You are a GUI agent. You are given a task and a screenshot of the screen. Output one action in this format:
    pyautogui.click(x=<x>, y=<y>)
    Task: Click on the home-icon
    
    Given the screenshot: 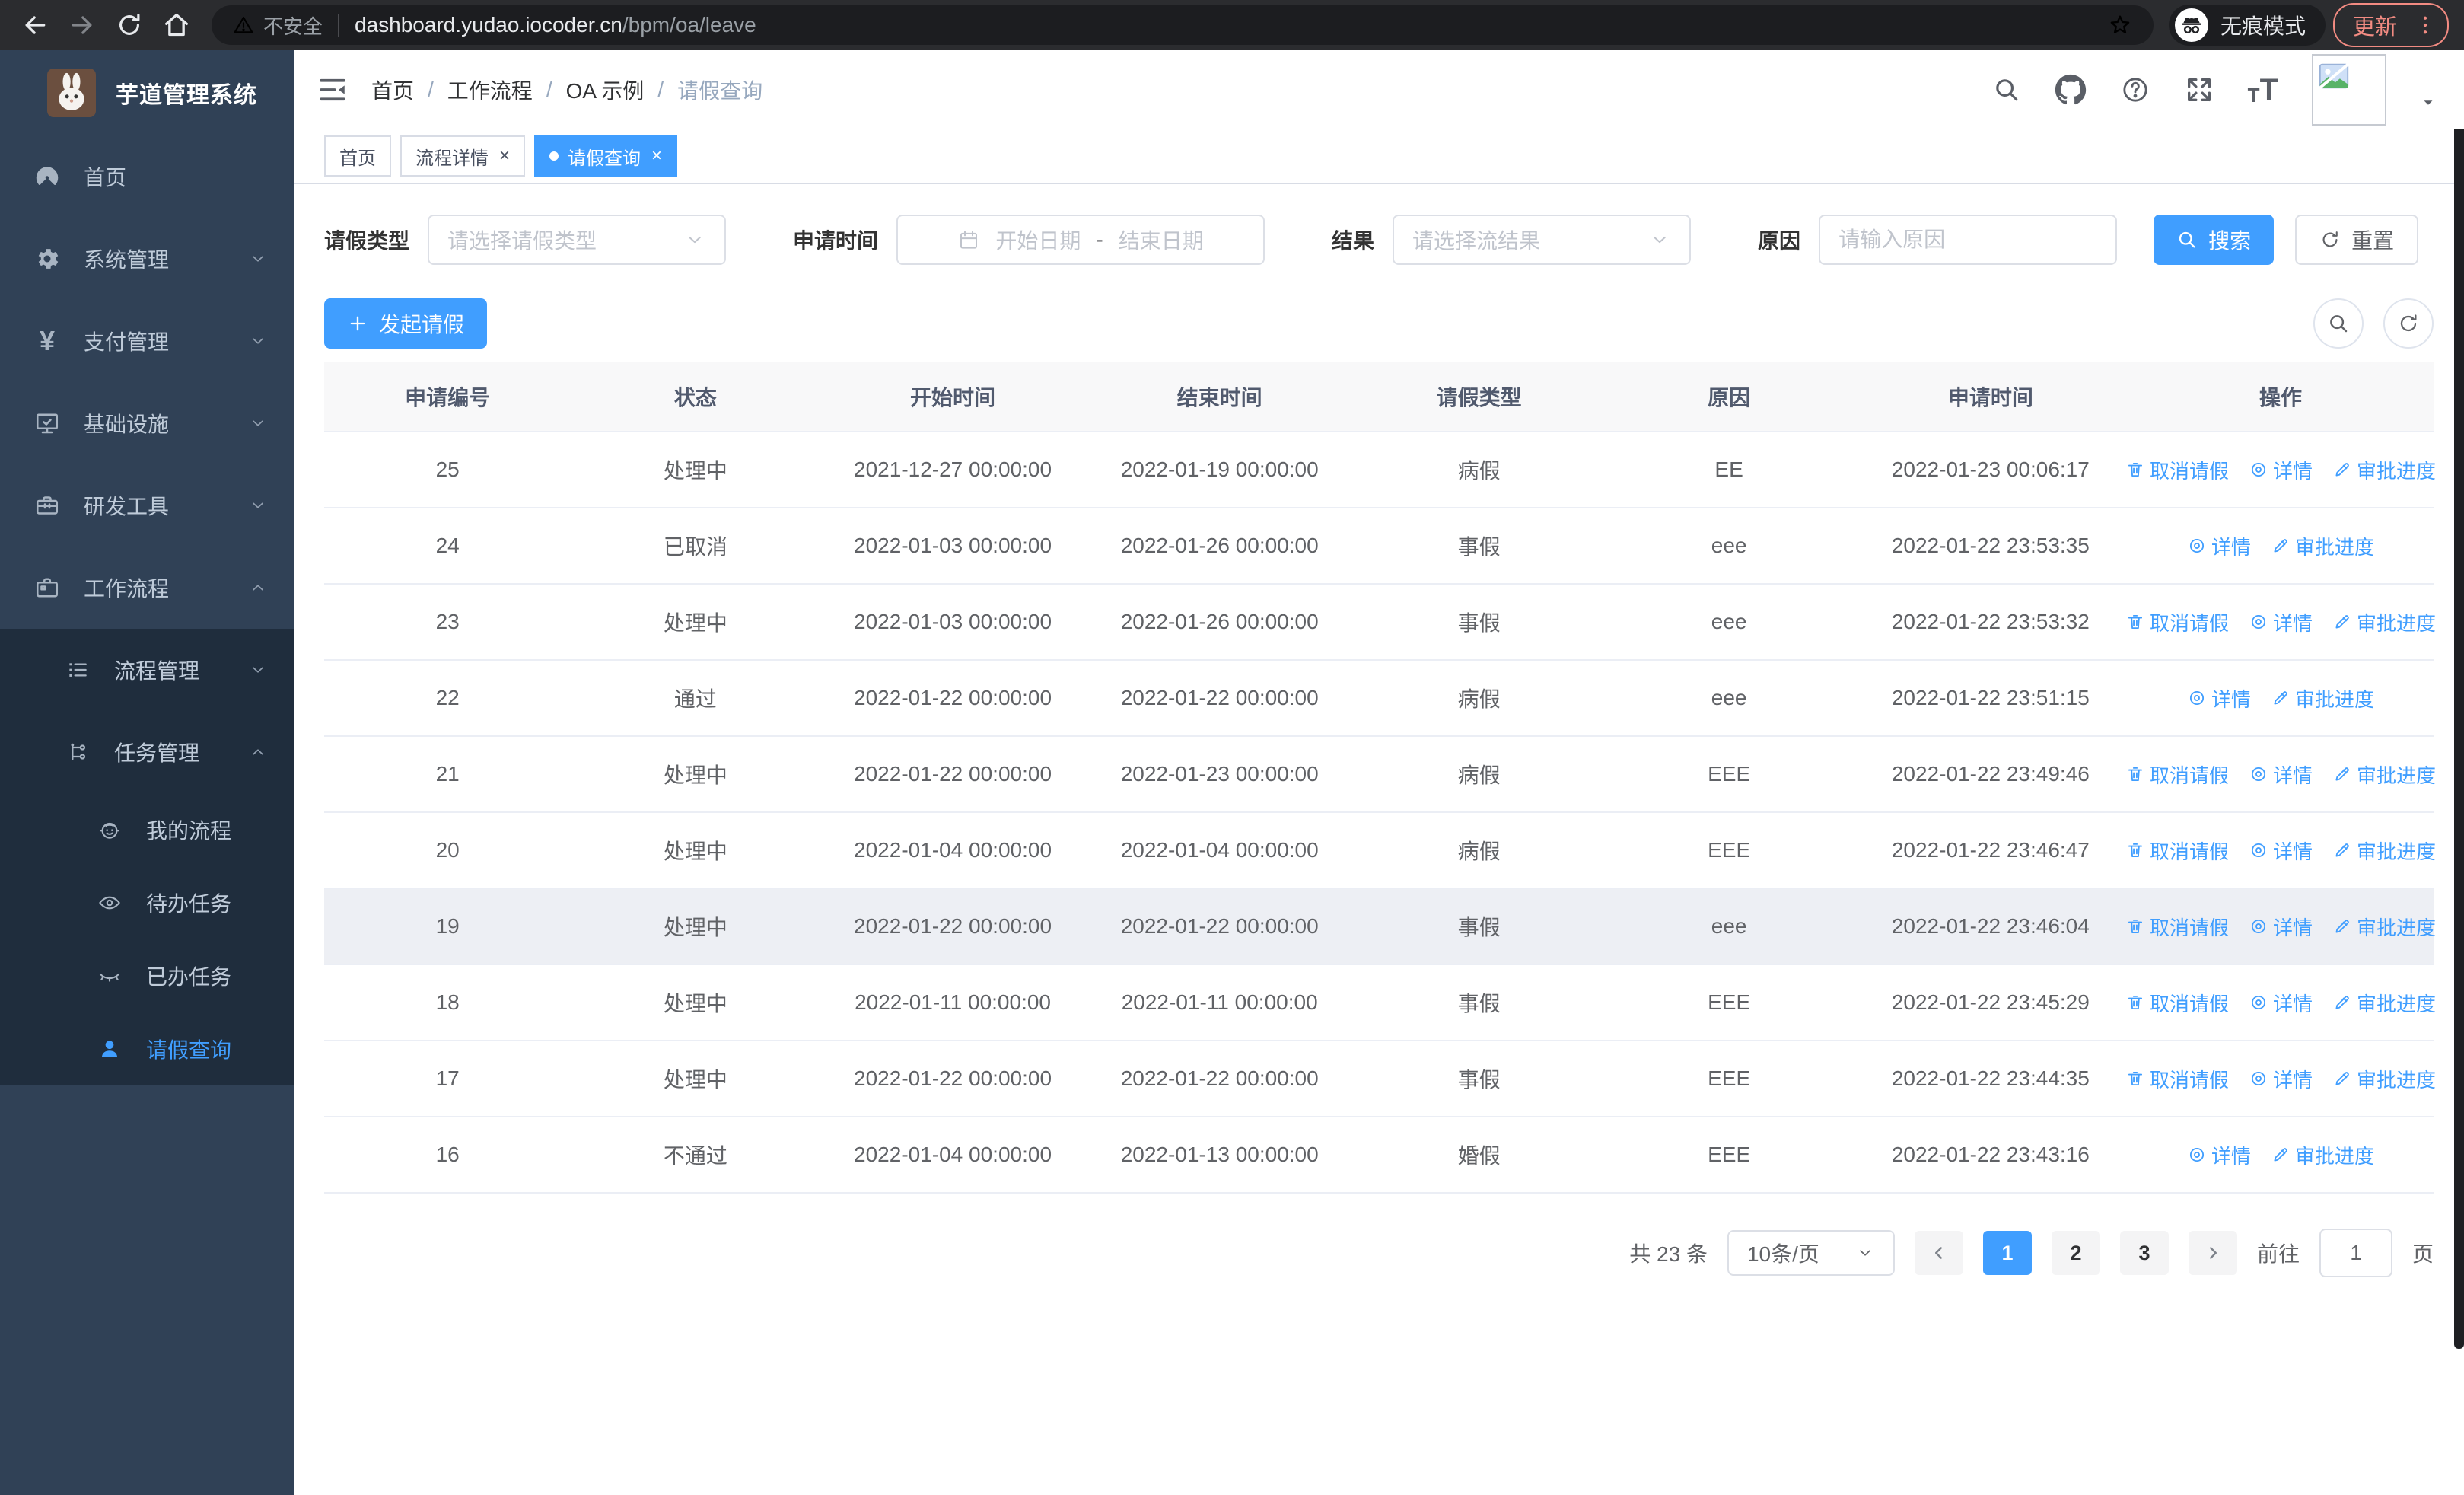 What is the action you would take?
    pyautogui.click(x=176, y=25)
    